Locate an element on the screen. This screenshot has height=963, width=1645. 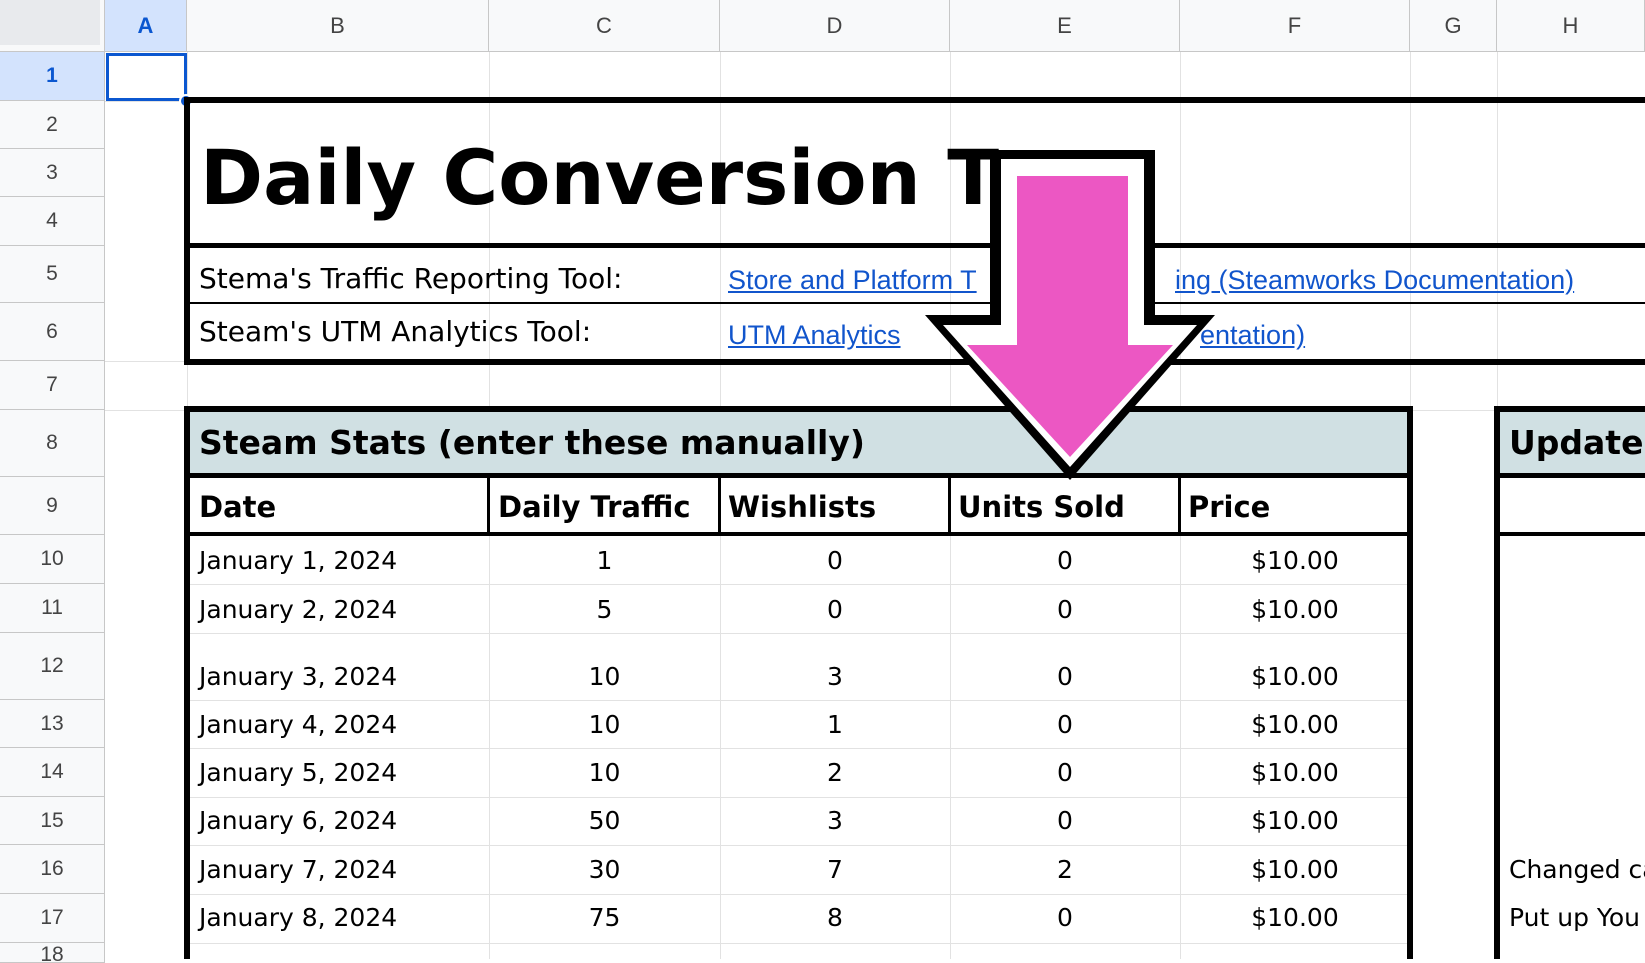
traffic-cell: 5 is located at coordinates (604, 609).